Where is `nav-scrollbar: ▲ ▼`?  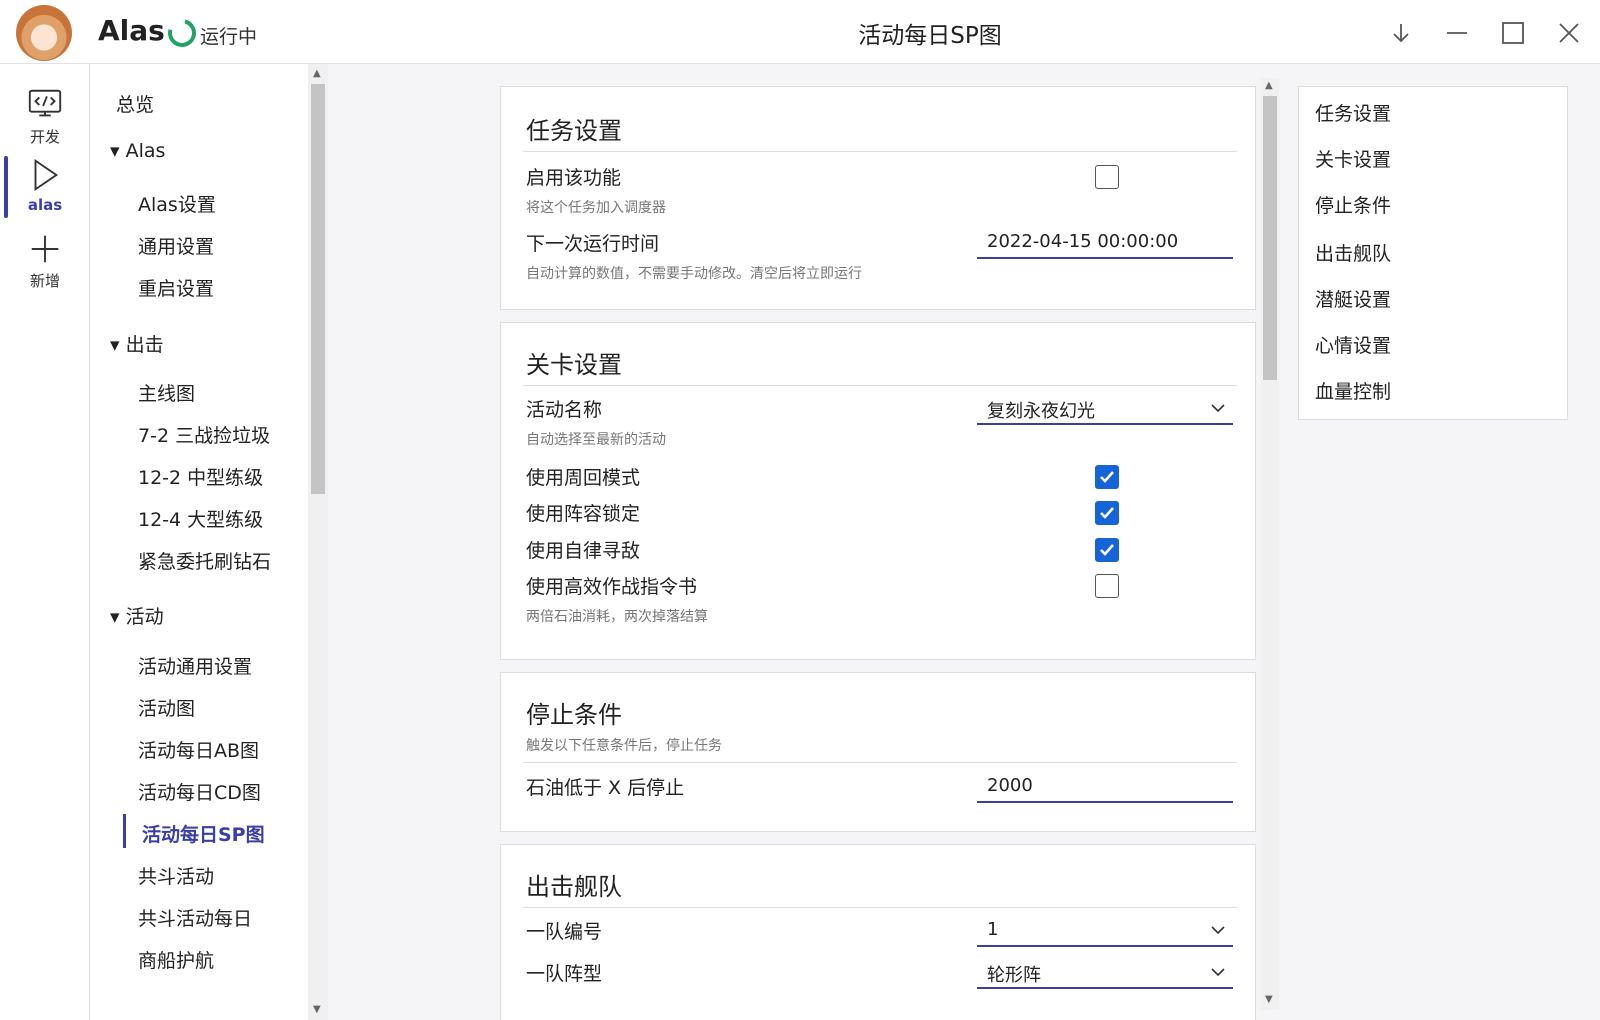
nav-scrollbar: ▲ ▼ is located at coordinates (318, 542).